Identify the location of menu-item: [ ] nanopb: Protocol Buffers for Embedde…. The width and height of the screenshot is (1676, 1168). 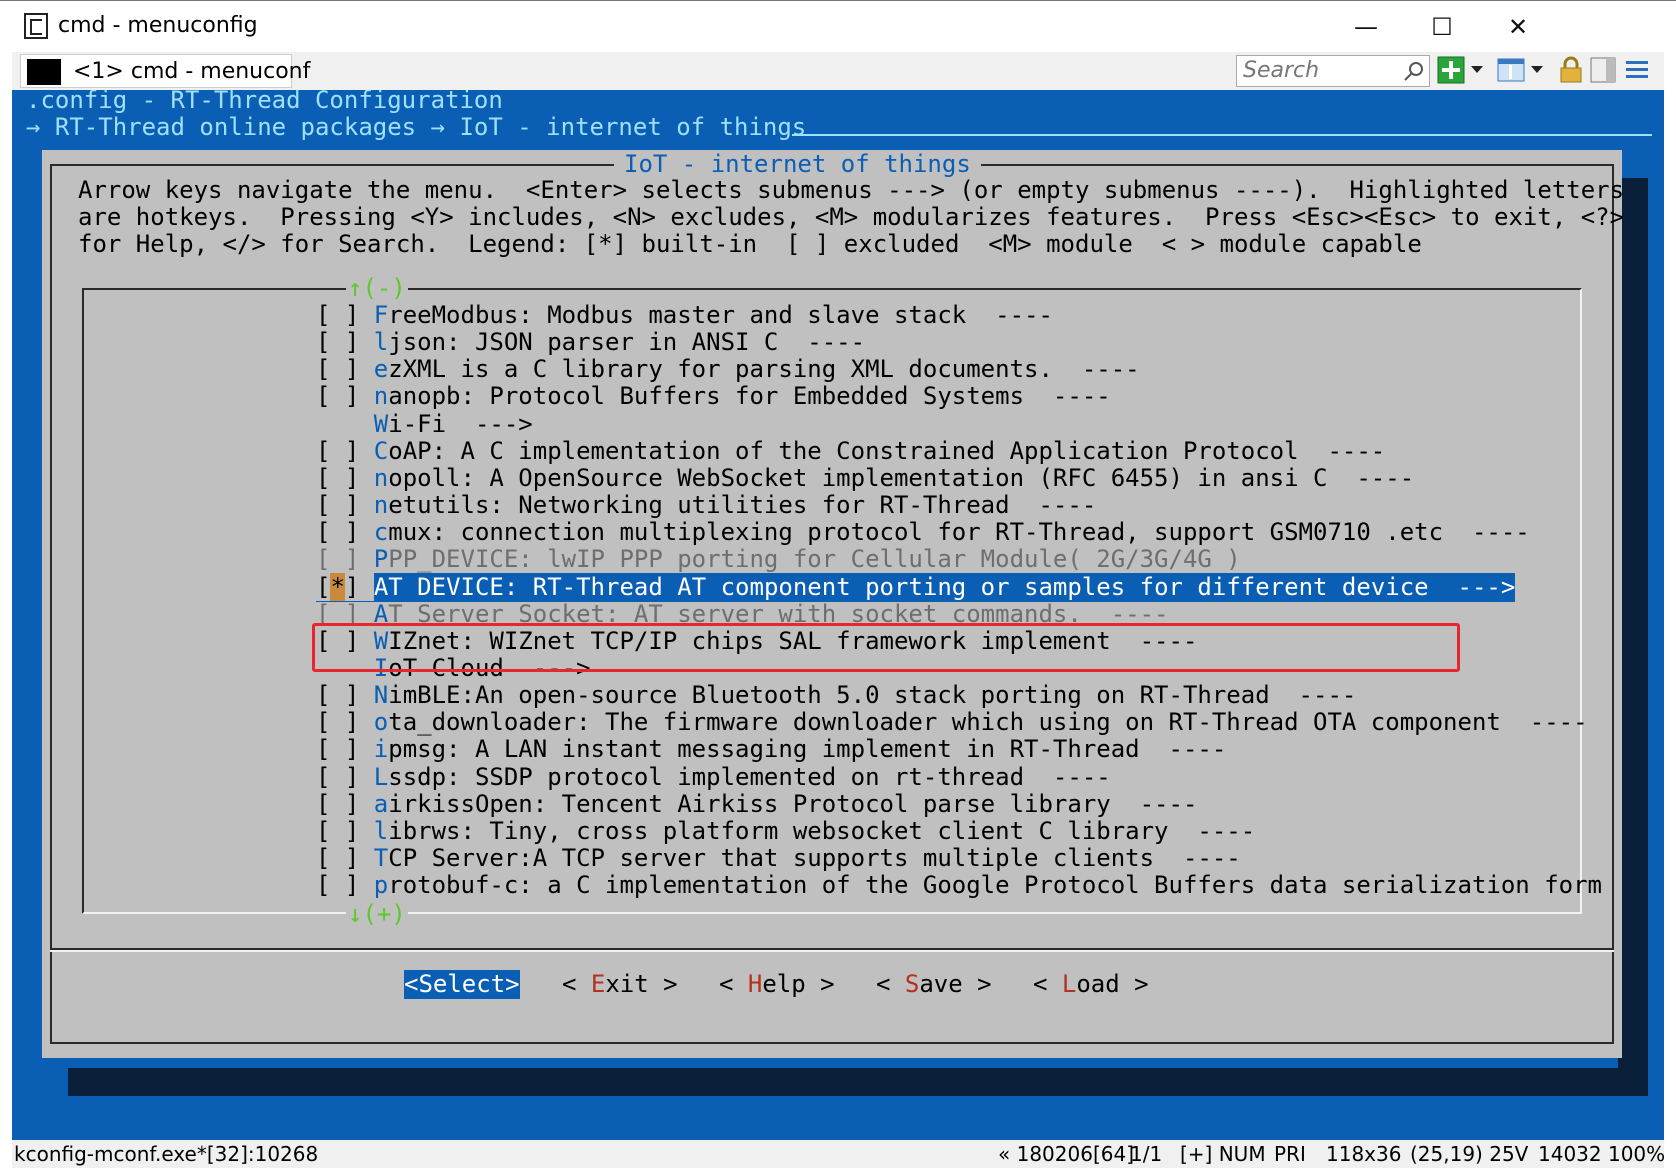
(713, 396).